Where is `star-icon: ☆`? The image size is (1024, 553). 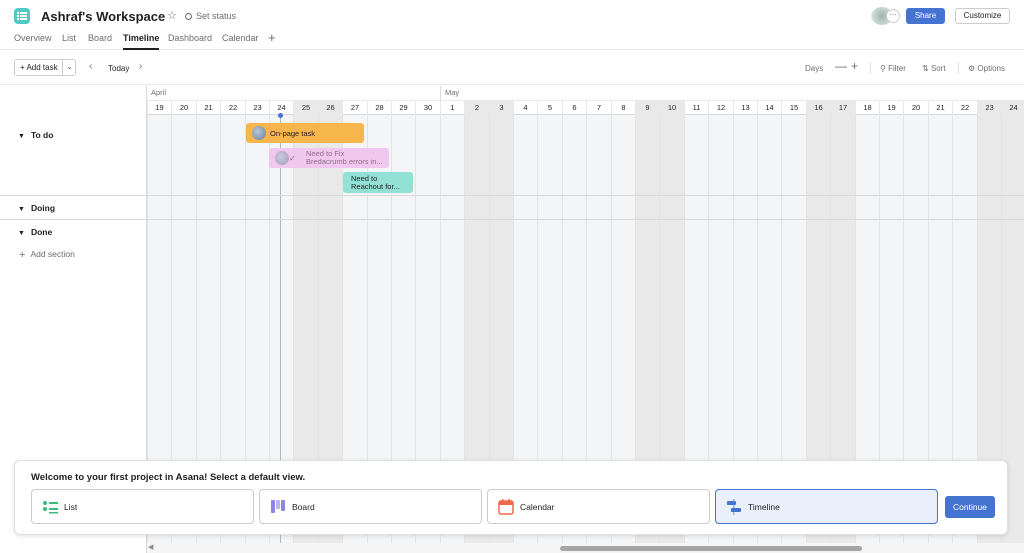
star-icon: ☆ is located at coordinates (172, 15).